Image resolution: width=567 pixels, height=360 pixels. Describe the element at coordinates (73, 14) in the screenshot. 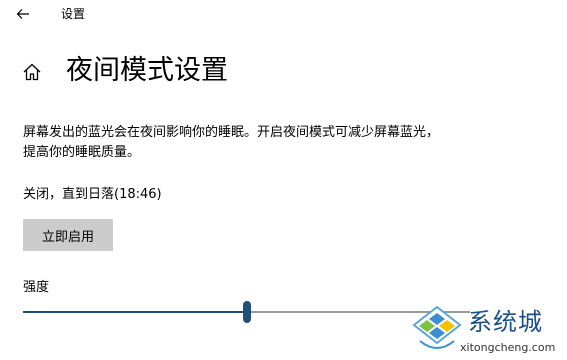

I see `window-title: 设置` at that location.